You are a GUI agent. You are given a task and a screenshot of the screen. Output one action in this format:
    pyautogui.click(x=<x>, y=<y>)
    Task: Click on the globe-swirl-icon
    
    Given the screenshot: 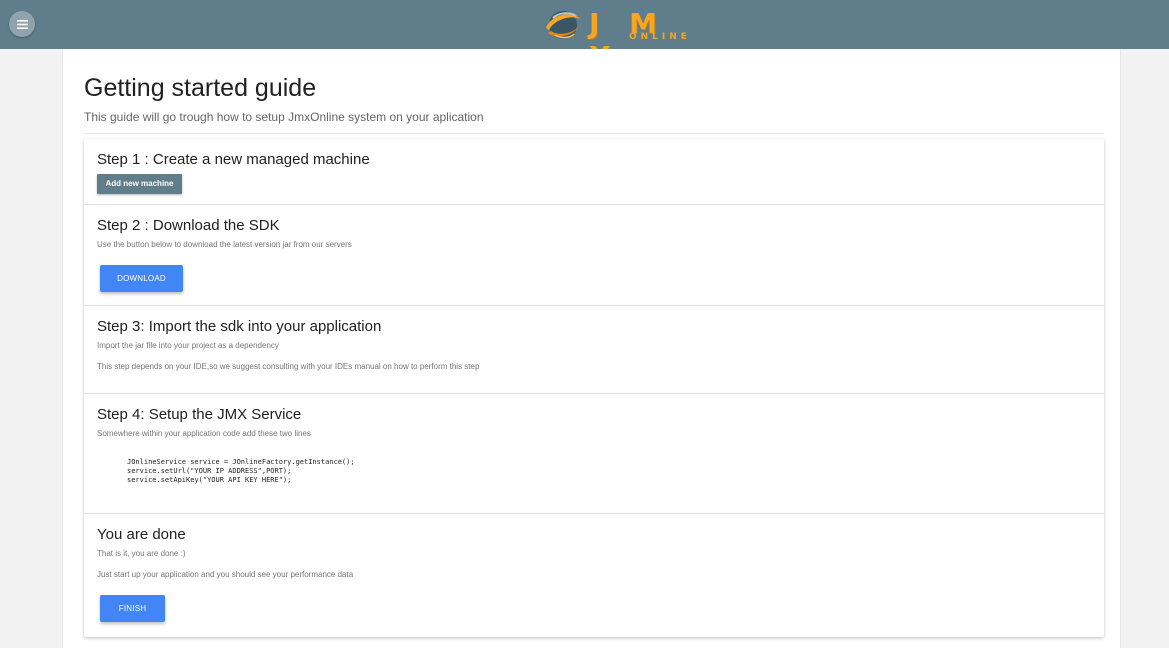 What is the action you would take?
    pyautogui.click(x=563, y=25)
    